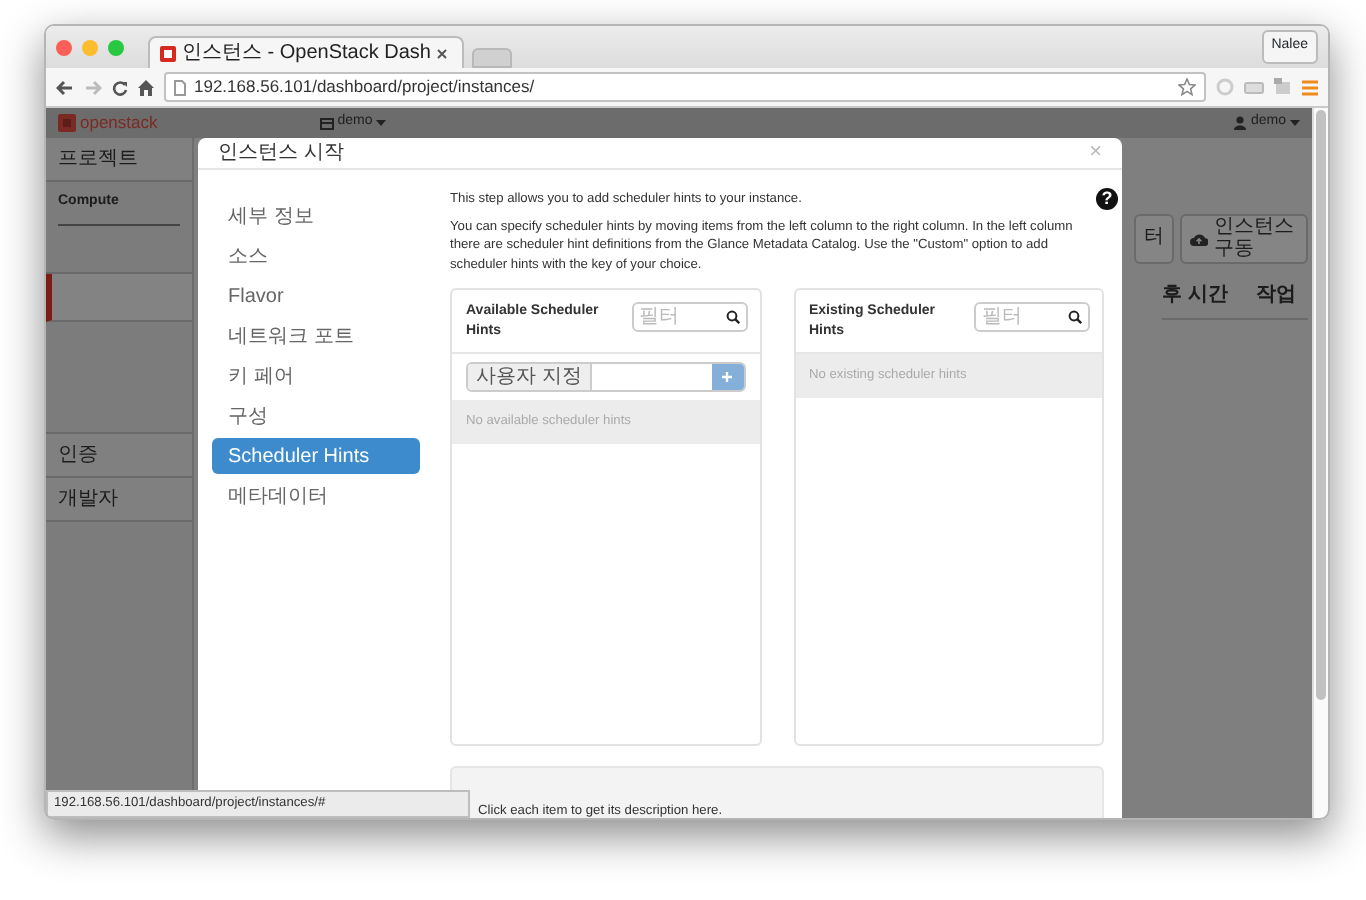  I want to click on favicon-icon, so click(168, 53).